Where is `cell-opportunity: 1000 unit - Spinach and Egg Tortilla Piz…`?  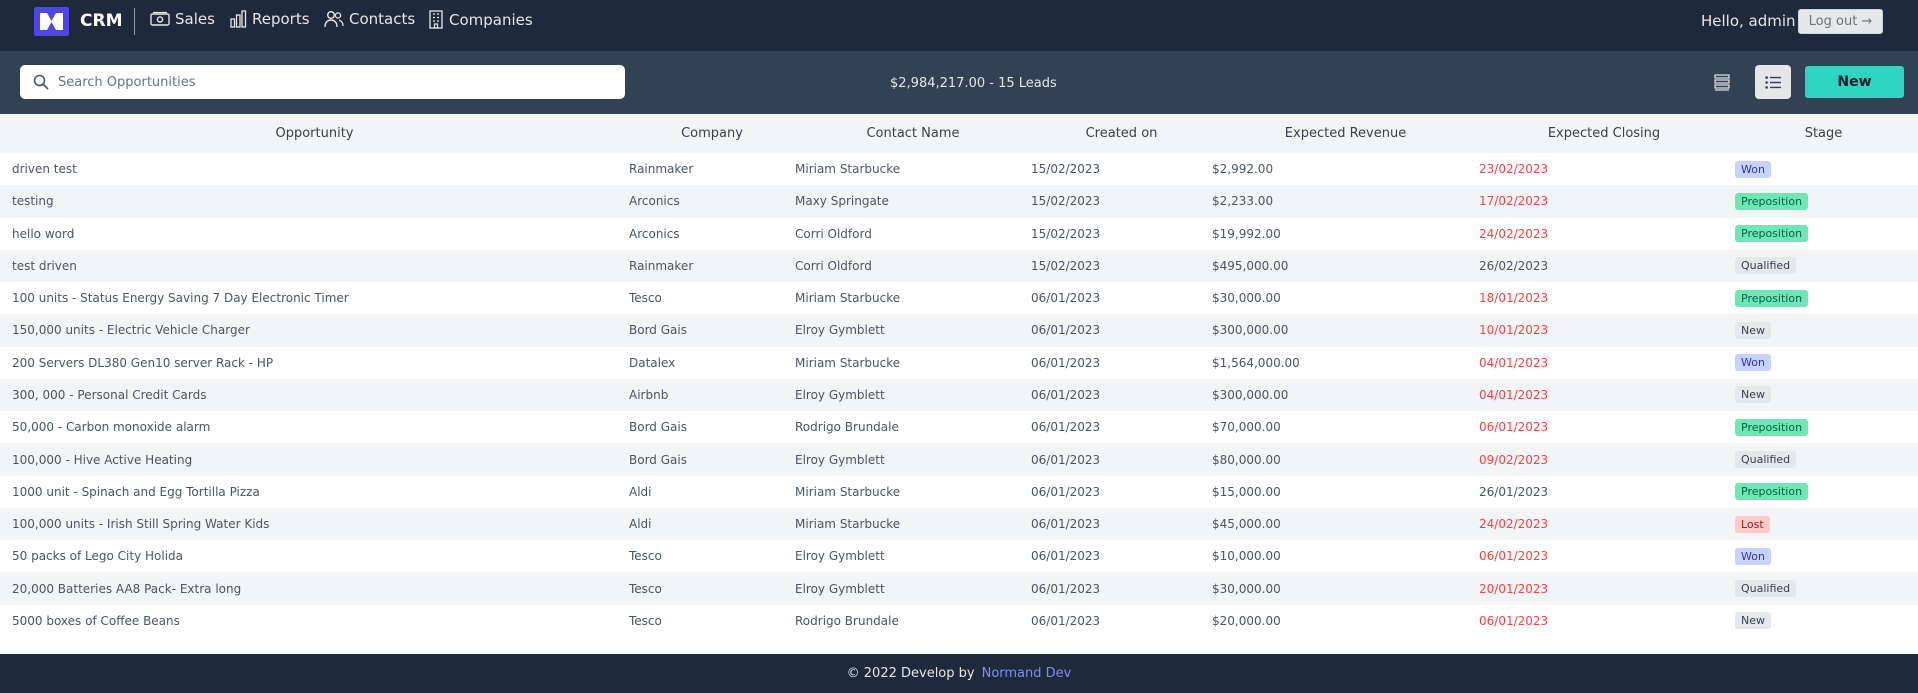 cell-opportunity: 1000 unit - Spinach and Egg Tortilla Piz… is located at coordinates (314, 491).